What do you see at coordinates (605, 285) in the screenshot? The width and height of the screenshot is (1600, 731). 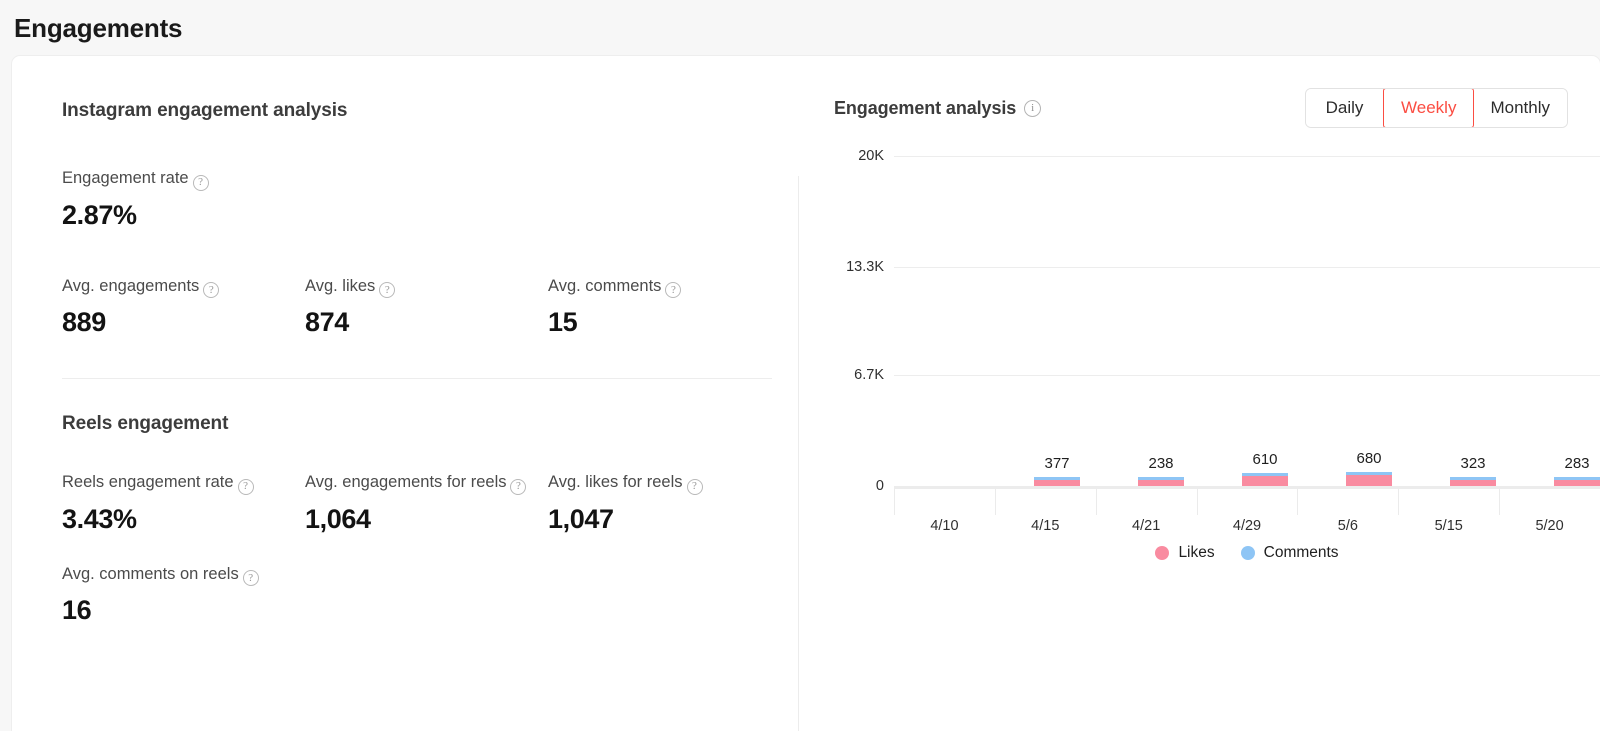 I see `metric-label: Avg. comments` at bounding box center [605, 285].